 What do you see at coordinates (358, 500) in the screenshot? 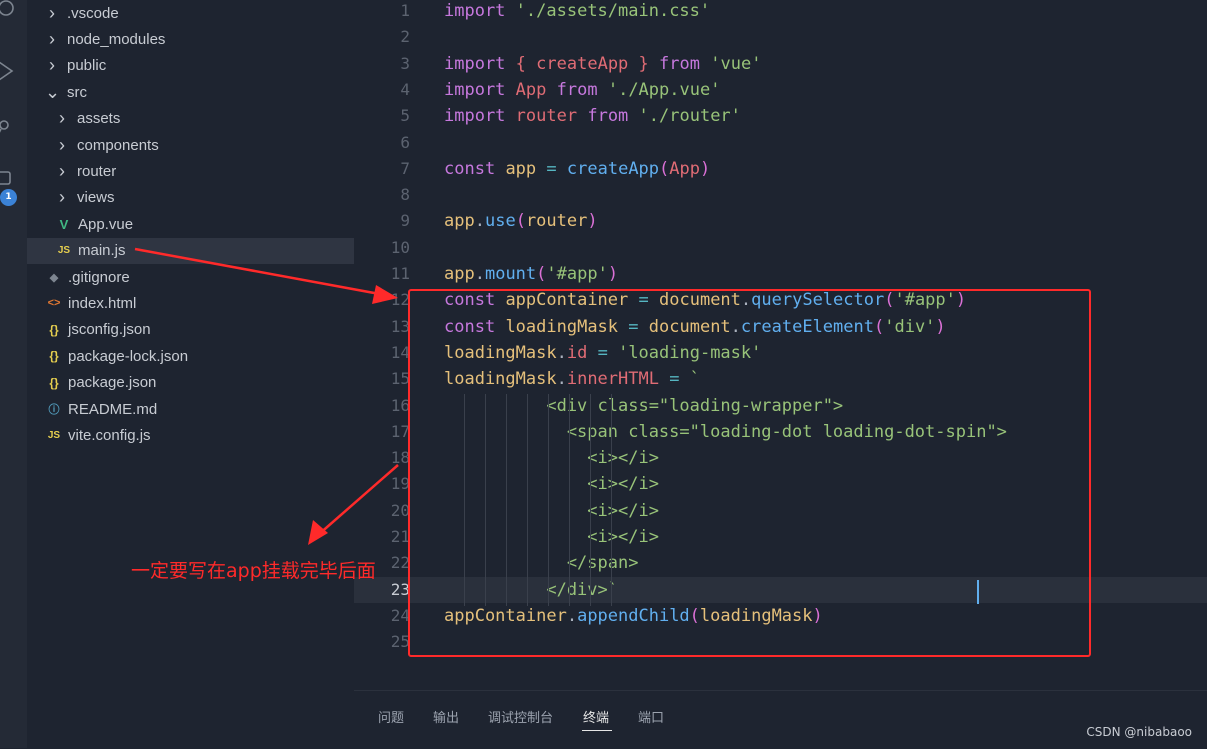
I see `arrow-to-note` at bounding box center [358, 500].